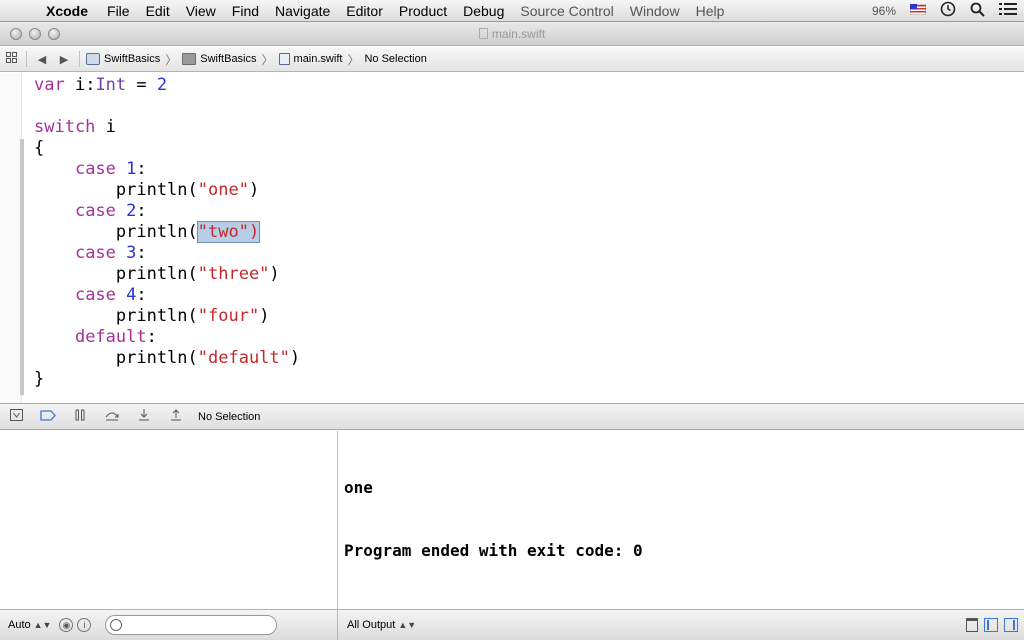  What do you see at coordinates (302, 11) in the screenshot?
I see `menu-navigate: Navigate` at bounding box center [302, 11].